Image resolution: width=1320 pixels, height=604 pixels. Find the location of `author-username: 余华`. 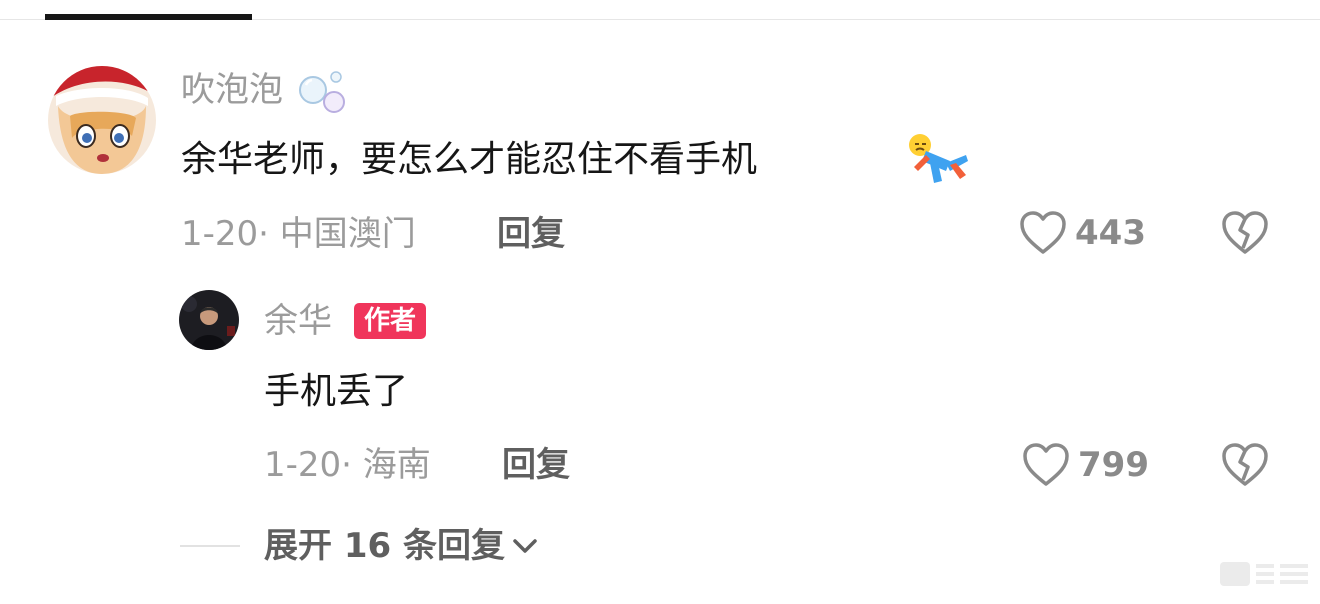

author-username: 余华 is located at coordinates (298, 321).